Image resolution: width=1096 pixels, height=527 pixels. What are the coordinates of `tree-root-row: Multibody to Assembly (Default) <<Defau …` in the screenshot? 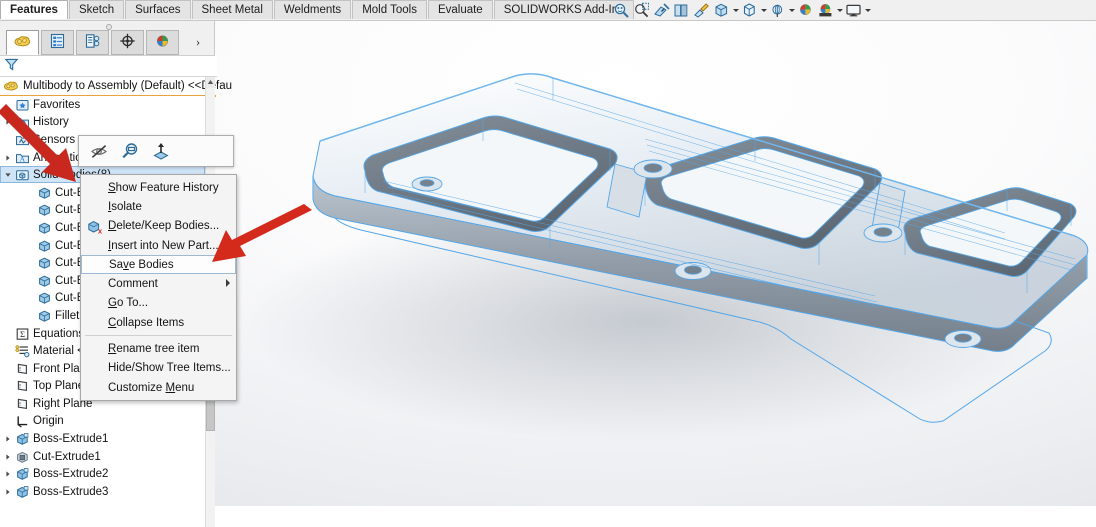 It's located at (116, 87).